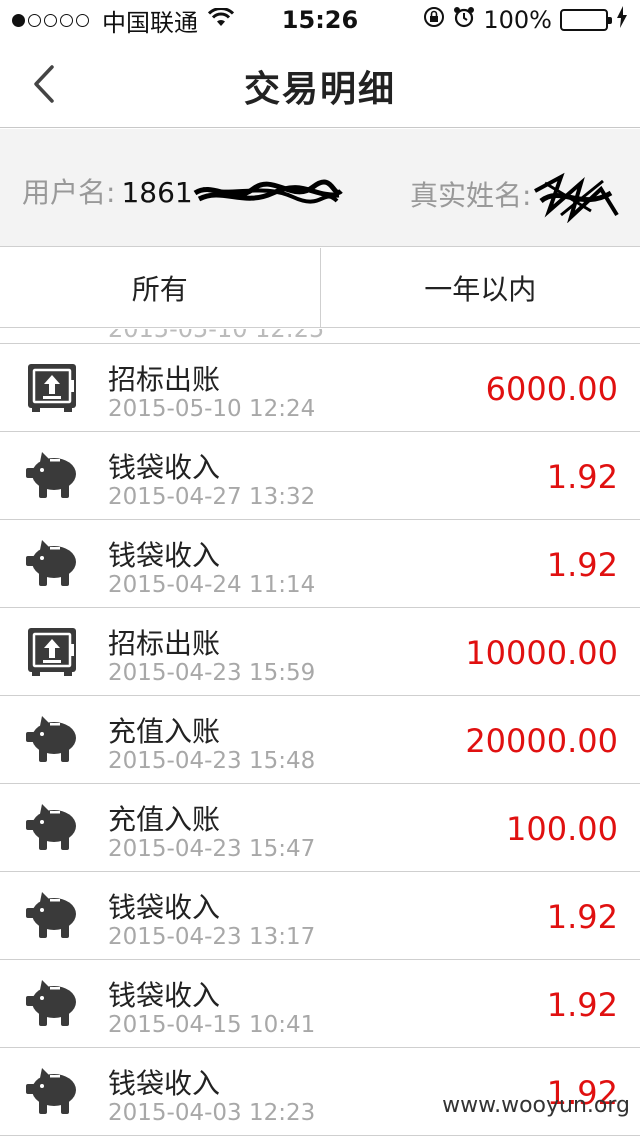 This screenshot has height=1136, width=640. What do you see at coordinates (541, 653) in the screenshot?
I see `transaction-amount: 10000.00` at bounding box center [541, 653].